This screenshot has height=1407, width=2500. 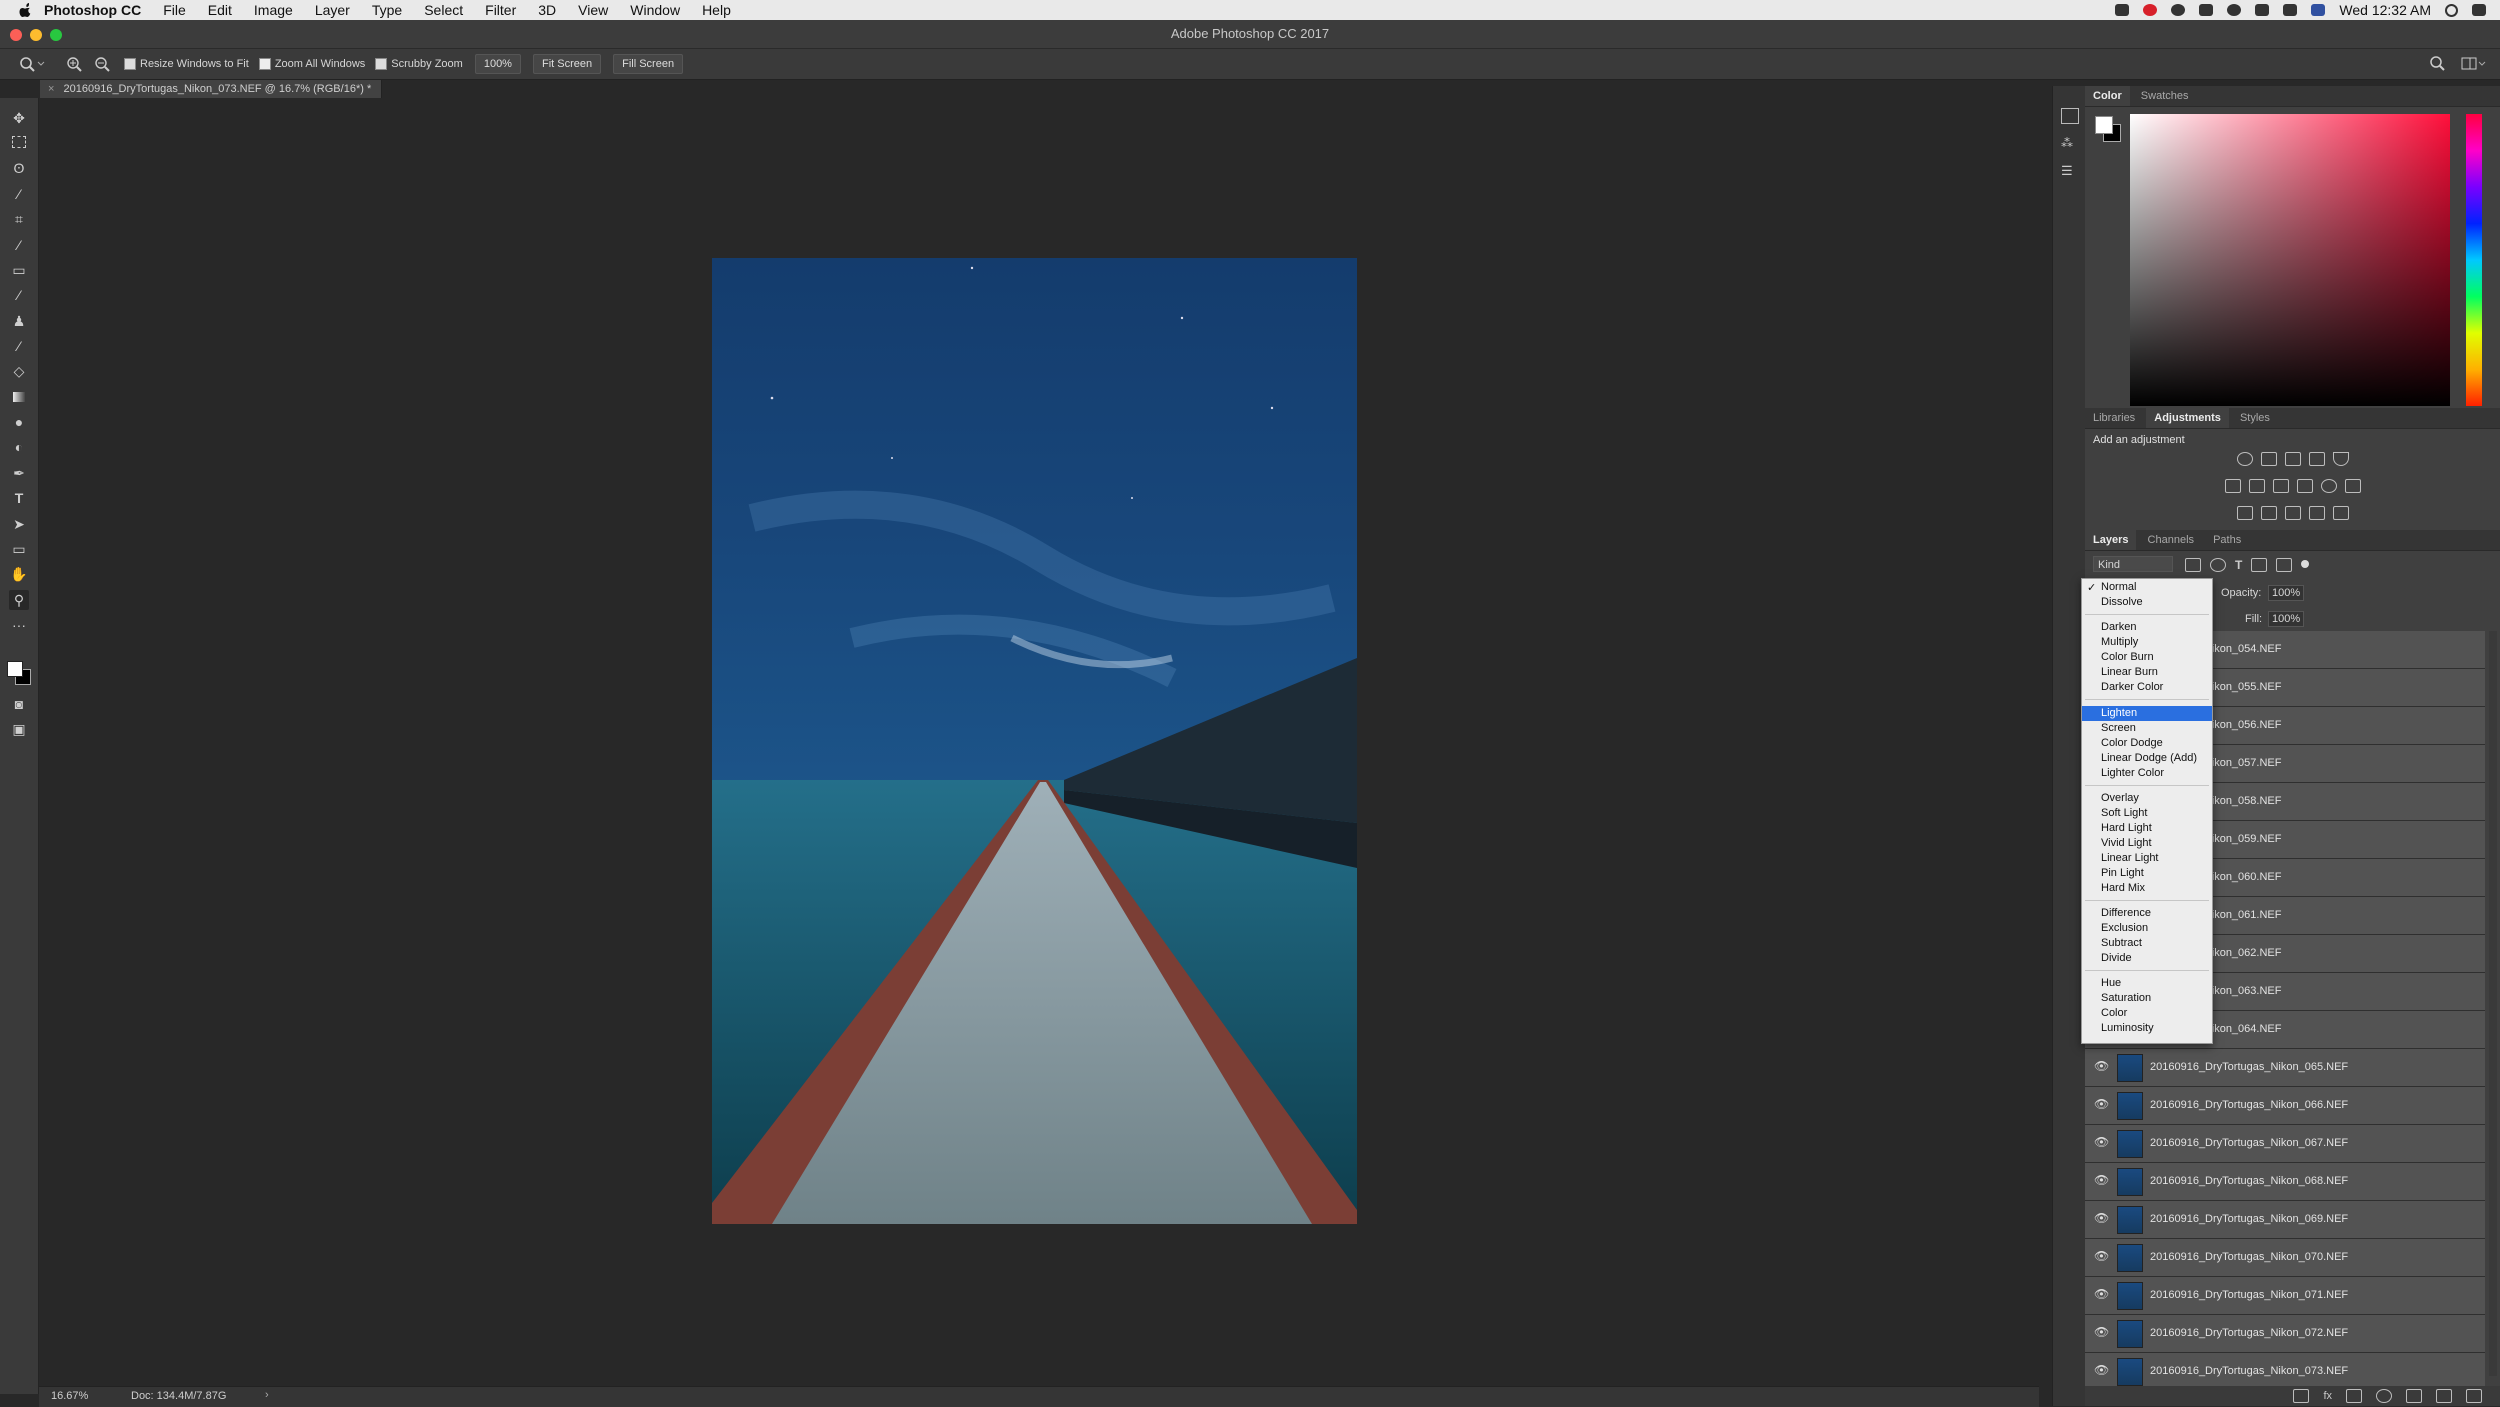 I want to click on blend-normal: Normal, so click(x=2147, y=587).